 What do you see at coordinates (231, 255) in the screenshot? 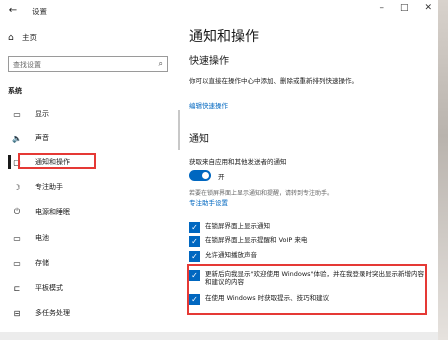
I see `checkbox-label: 允许通知播放声音` at bounding box center [231, 255].